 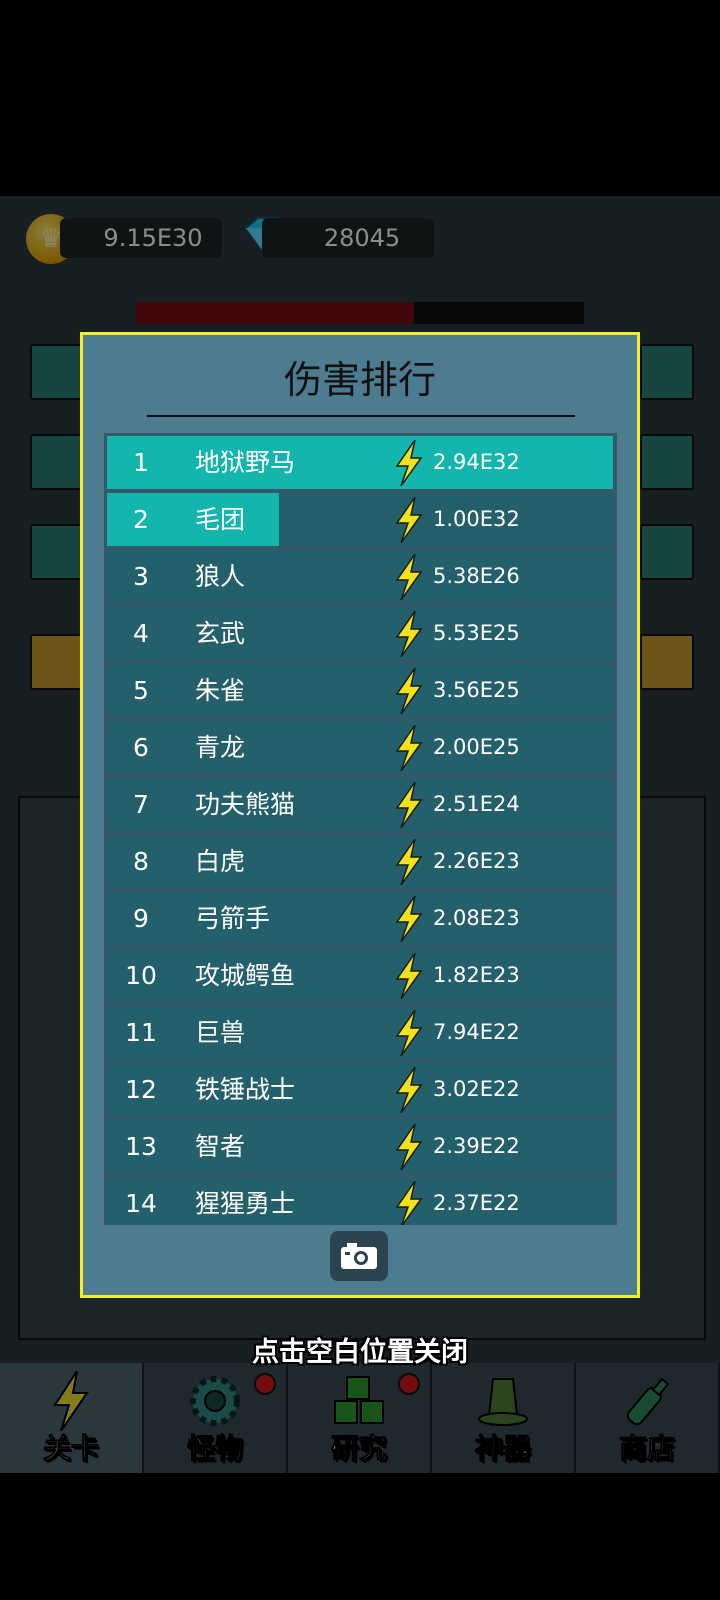 I want to click on rank-number: 3, so click(x=141, y=576).